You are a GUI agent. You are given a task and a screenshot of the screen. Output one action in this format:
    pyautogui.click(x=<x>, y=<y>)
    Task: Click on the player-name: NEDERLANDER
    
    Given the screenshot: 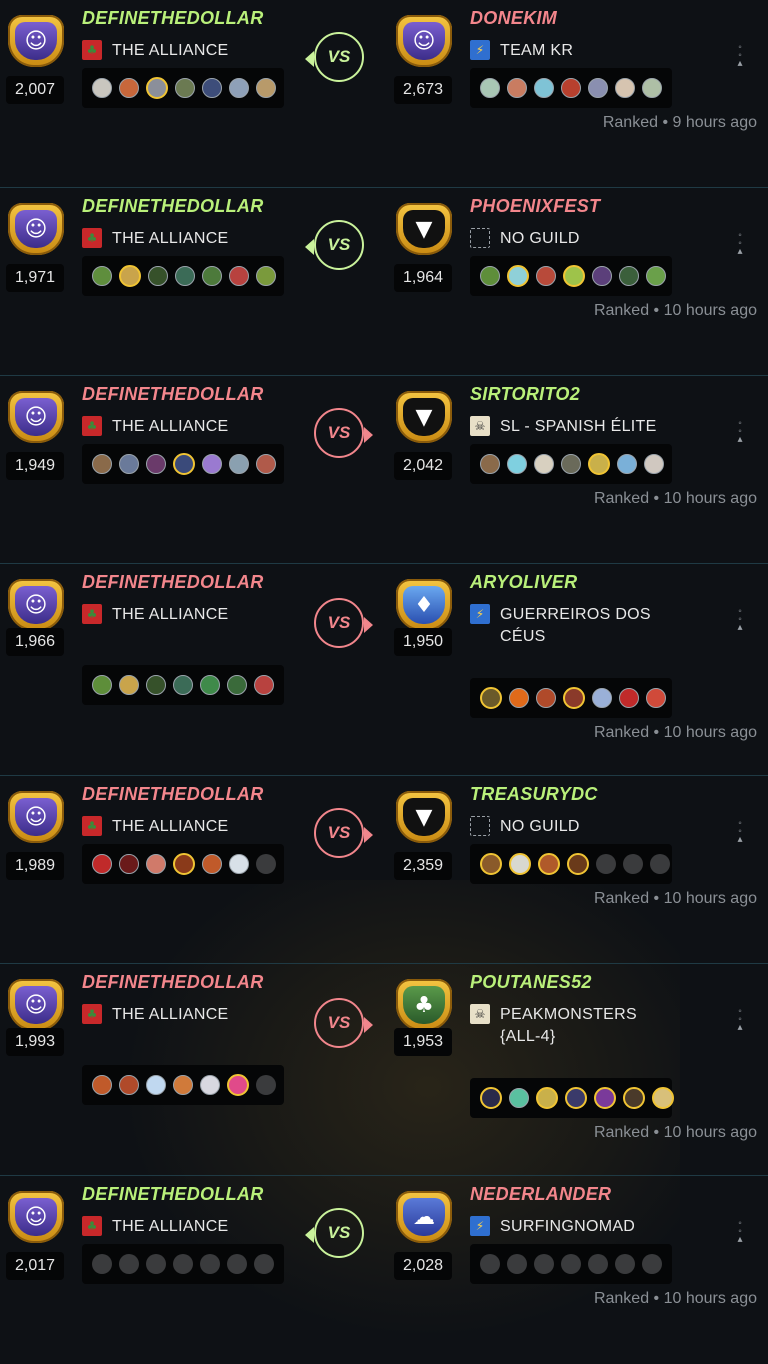 What is the action you would take?
    pyautogui.click(x=540, y=1194)
    